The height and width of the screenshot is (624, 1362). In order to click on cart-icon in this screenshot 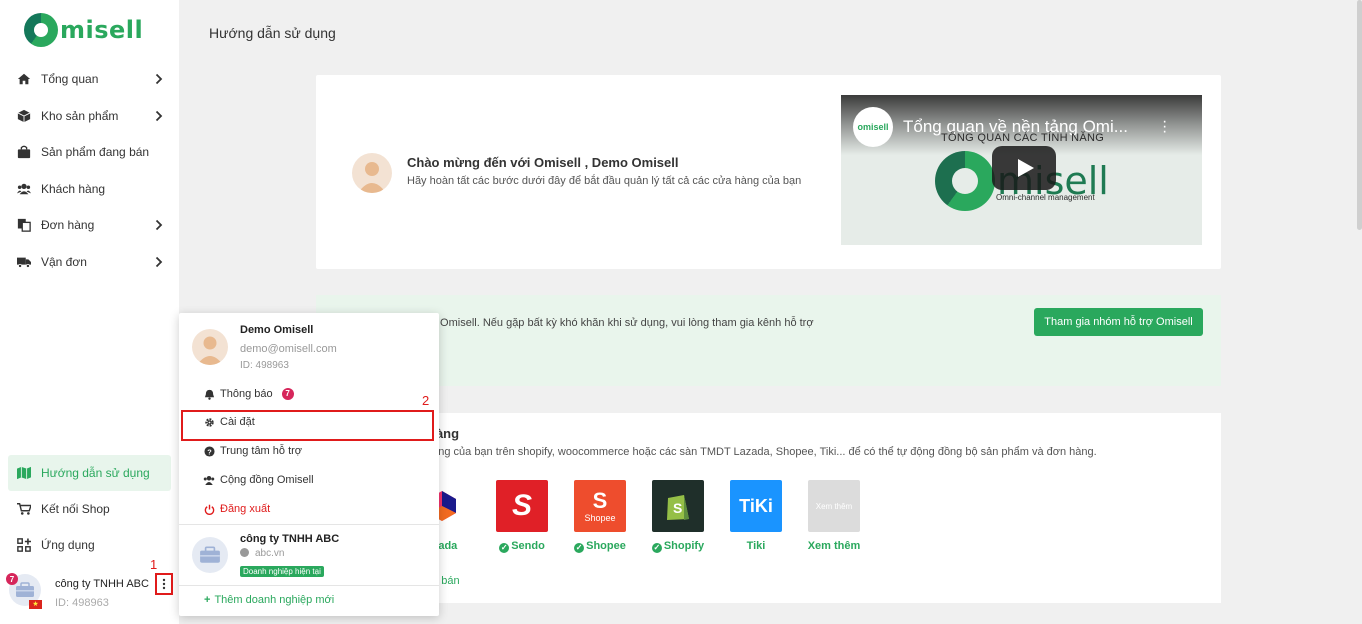, I will do `click(24, 509)`.